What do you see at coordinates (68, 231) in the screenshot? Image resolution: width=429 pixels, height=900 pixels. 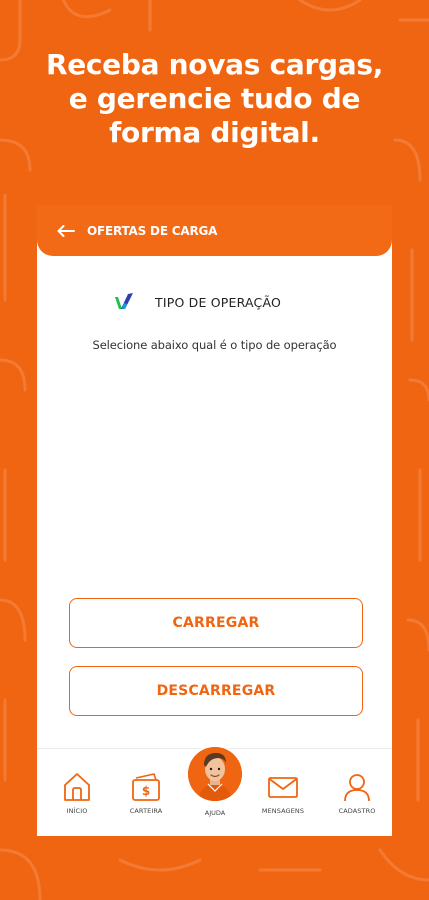 I see `arrow-left-icon` at bounding box center [68, 231].